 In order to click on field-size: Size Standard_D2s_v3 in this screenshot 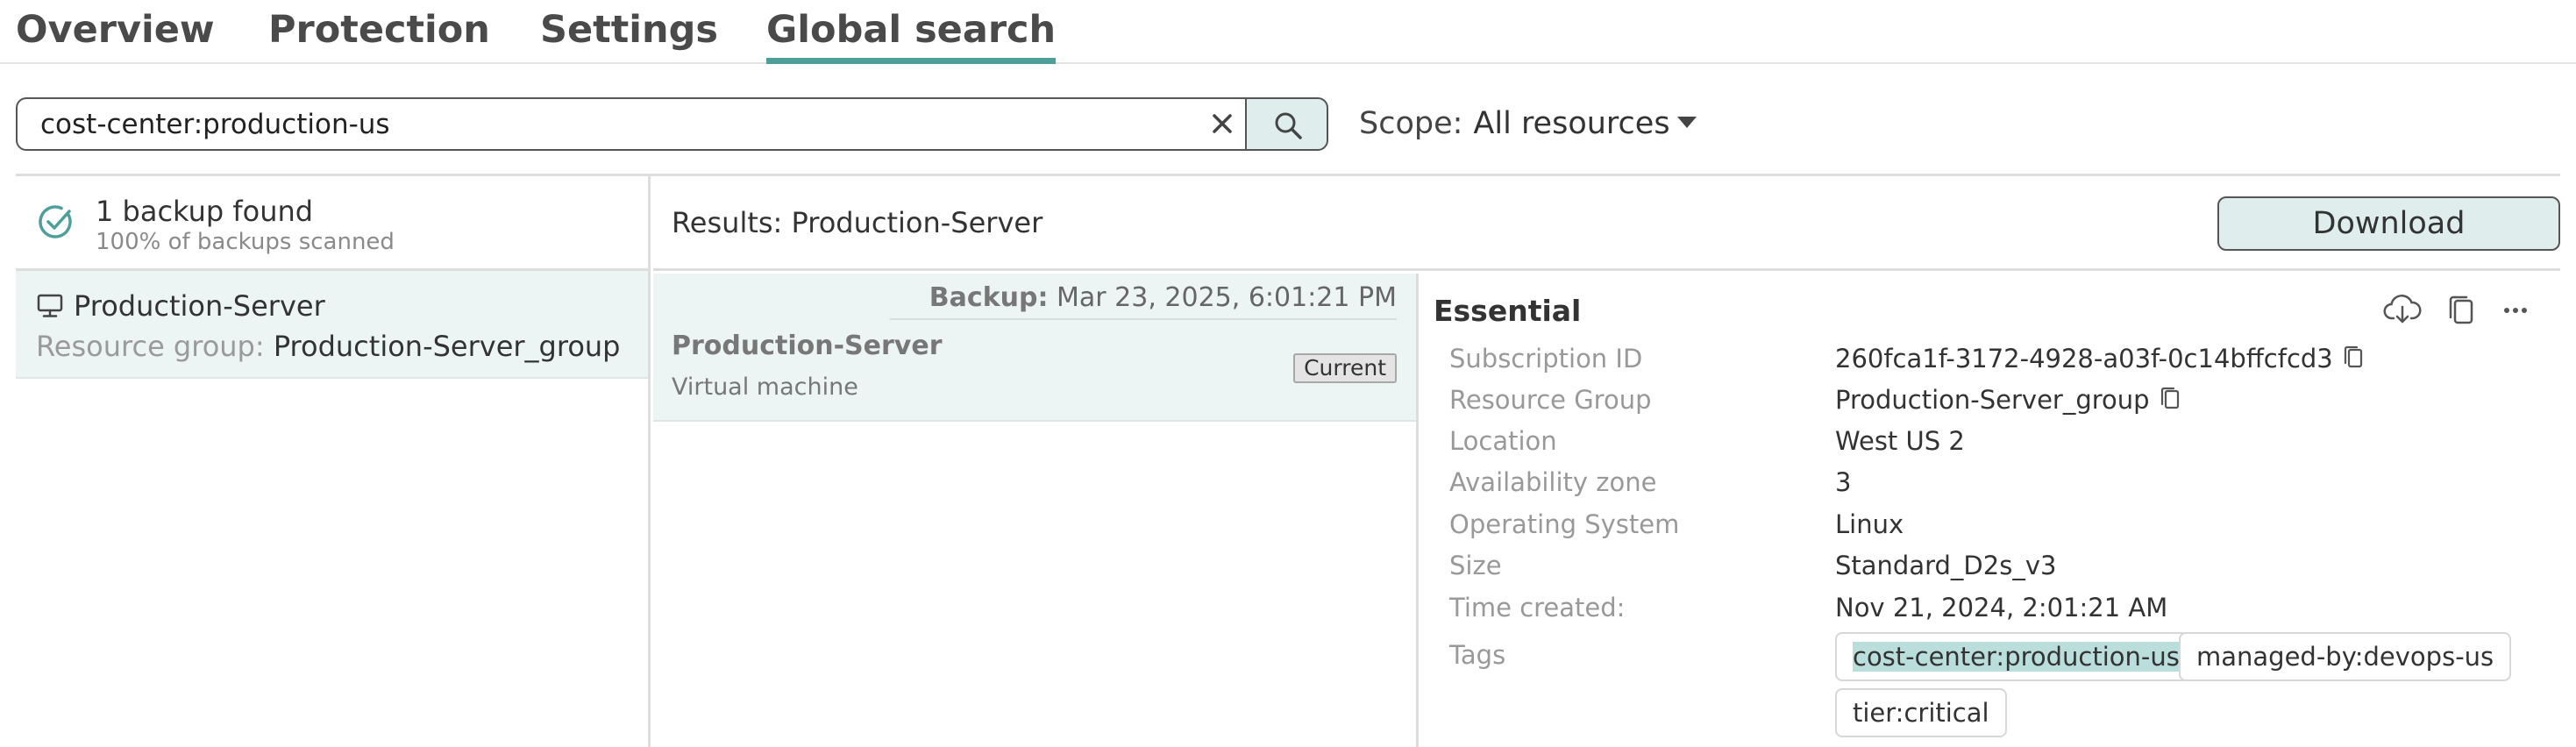, I will do `click(1990, 565)`.